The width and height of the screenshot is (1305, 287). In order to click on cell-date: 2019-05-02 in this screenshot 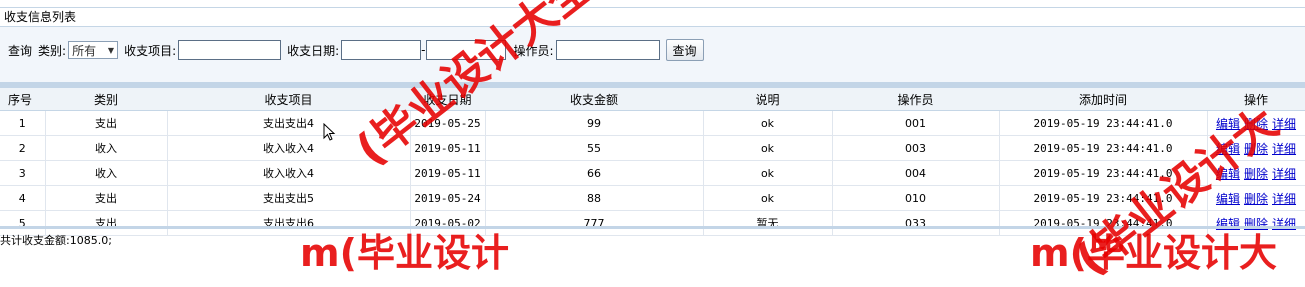, I will do `click(448, 223)`.